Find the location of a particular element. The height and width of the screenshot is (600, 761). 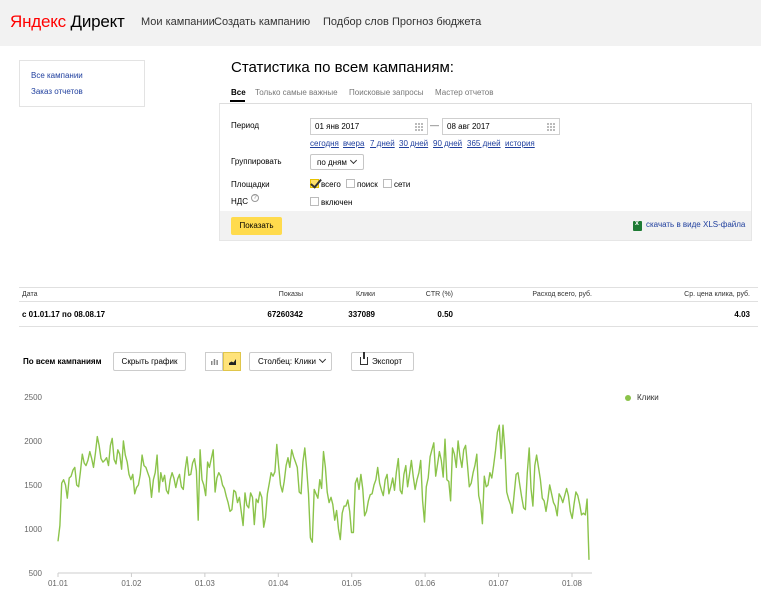

quick-link-30-days: 30 дней is located at coordinates (413, 143).